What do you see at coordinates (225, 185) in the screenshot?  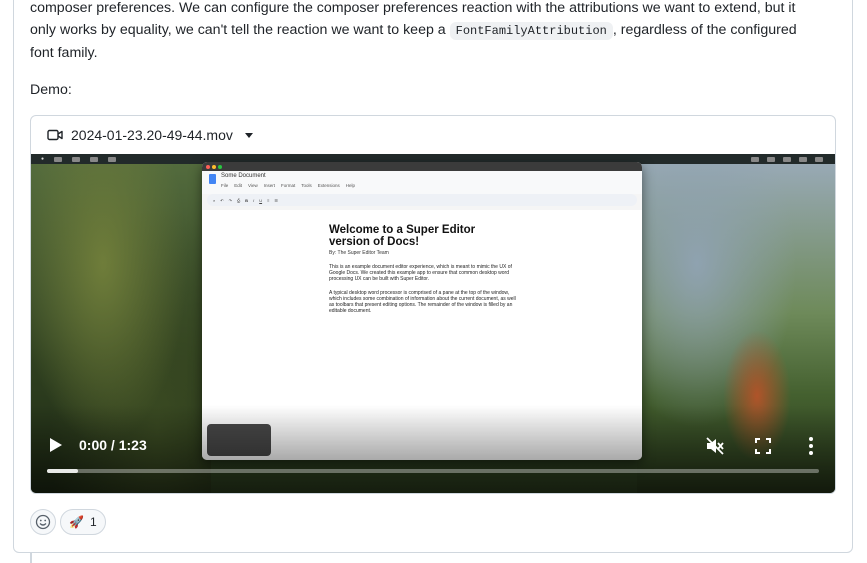 I see `docs-menu-item: File` at bounding box center [225, 185].